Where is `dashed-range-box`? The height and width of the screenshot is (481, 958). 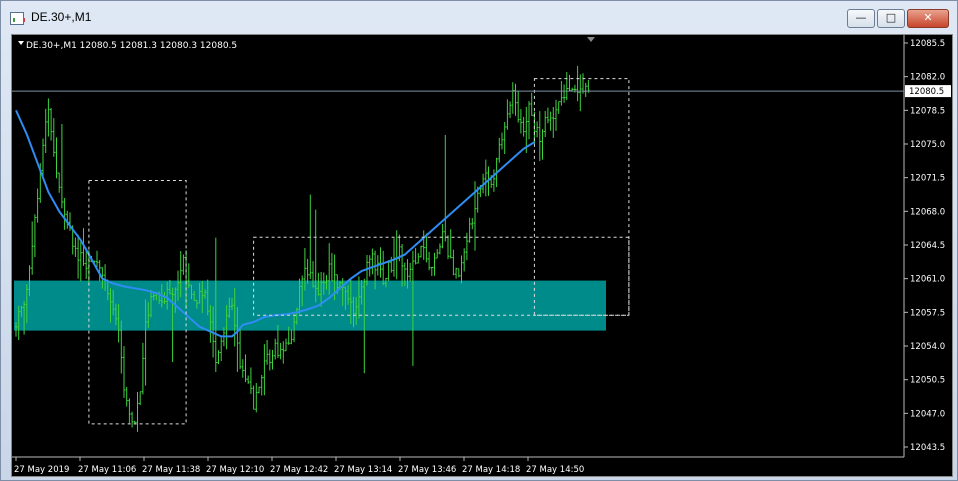 dashed-range-box is located at coordinates (581, 197).